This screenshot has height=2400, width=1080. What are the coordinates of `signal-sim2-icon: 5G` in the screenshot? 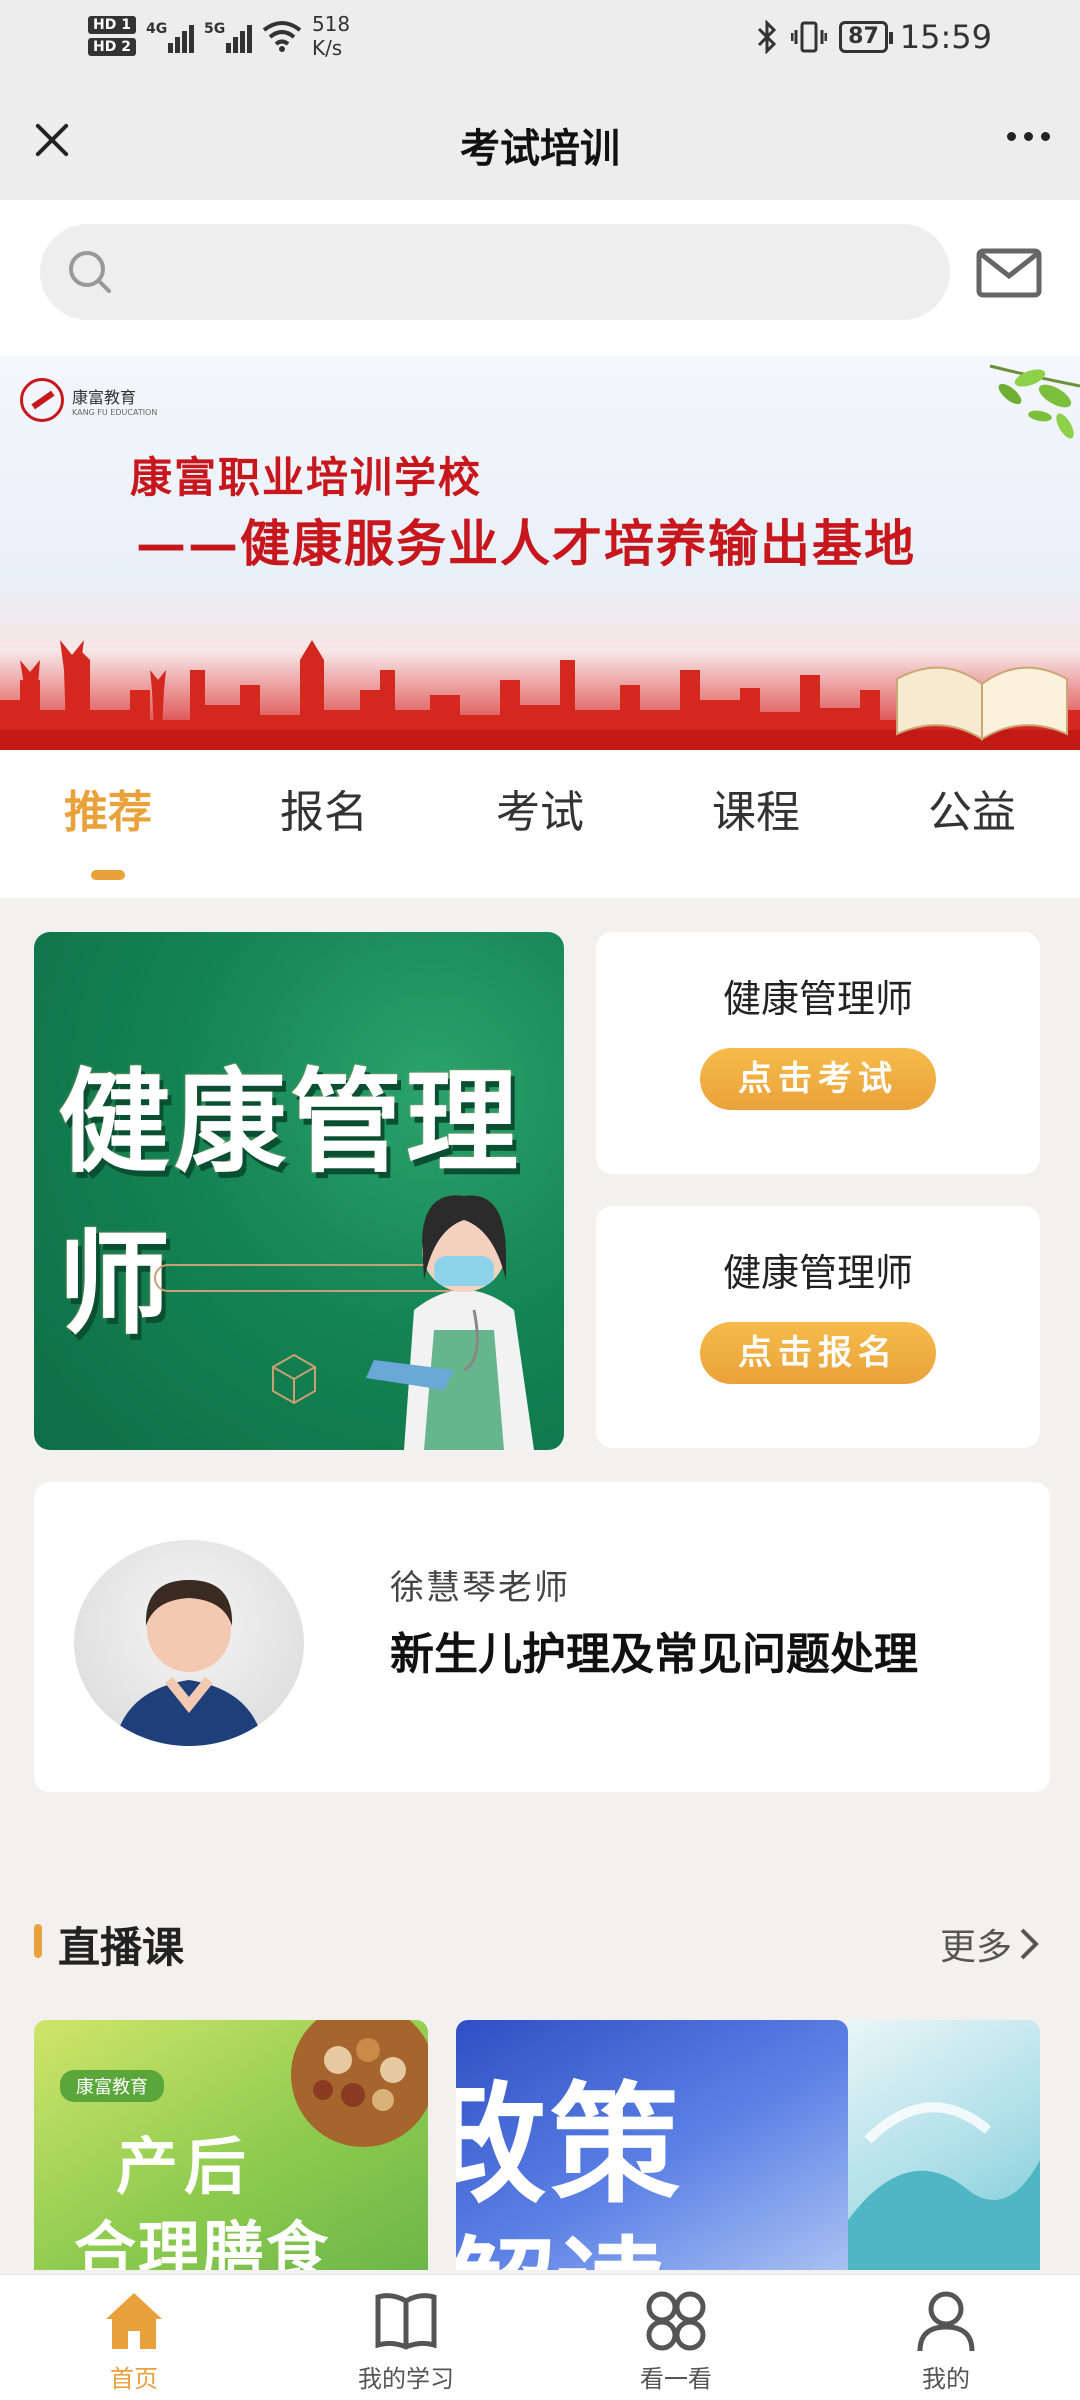 It's located at (228, 36).